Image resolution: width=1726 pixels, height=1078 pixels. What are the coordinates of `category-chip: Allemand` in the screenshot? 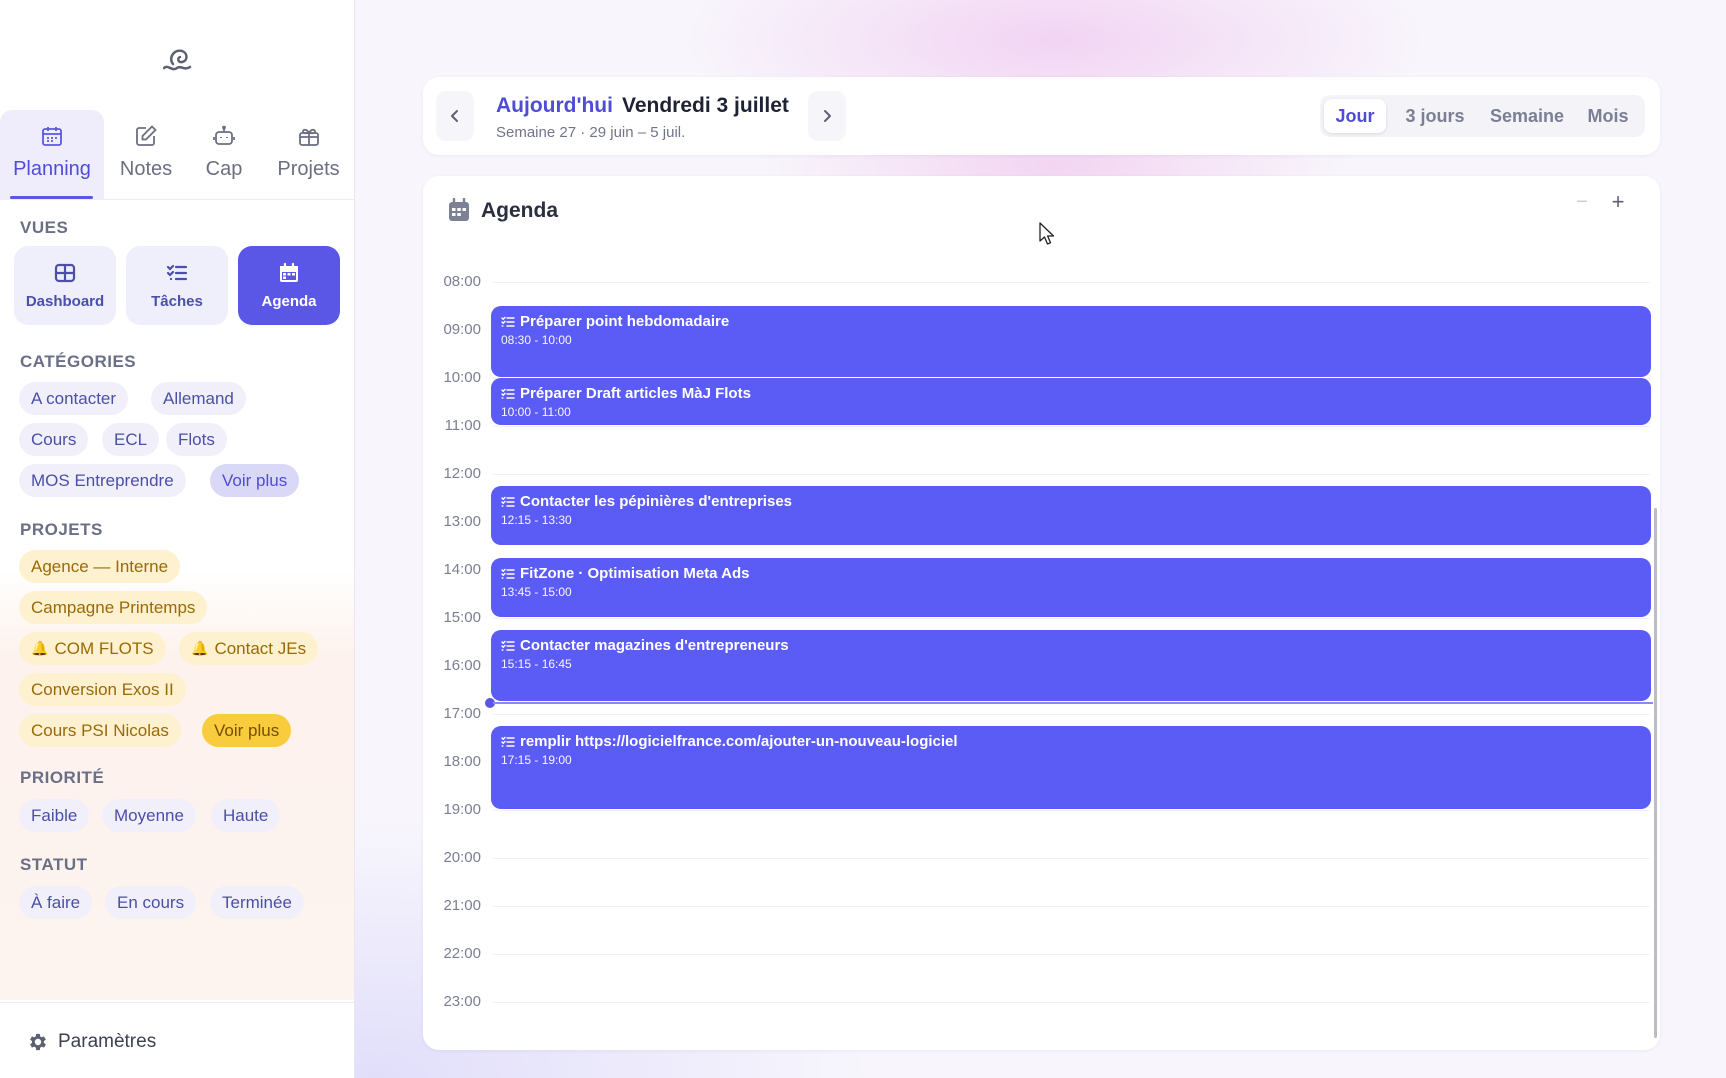 It's located at (198, 398).